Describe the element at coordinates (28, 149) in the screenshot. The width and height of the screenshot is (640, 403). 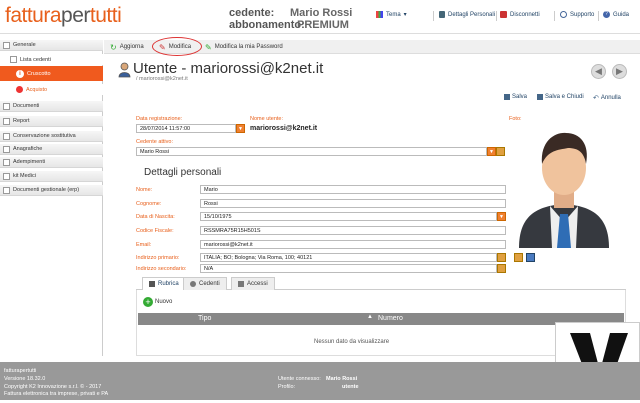
I see `sidebar-label: Anagrafiche` at that location.